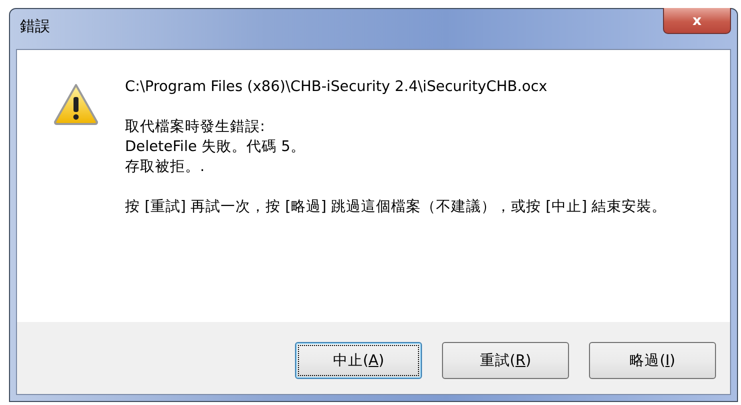 Image resolution: width=741 pixels, height=405 pixels. Describe the element at coordinates (165, 167) in the screenshot. I see `error-message: 存取被拒。.` at that location.